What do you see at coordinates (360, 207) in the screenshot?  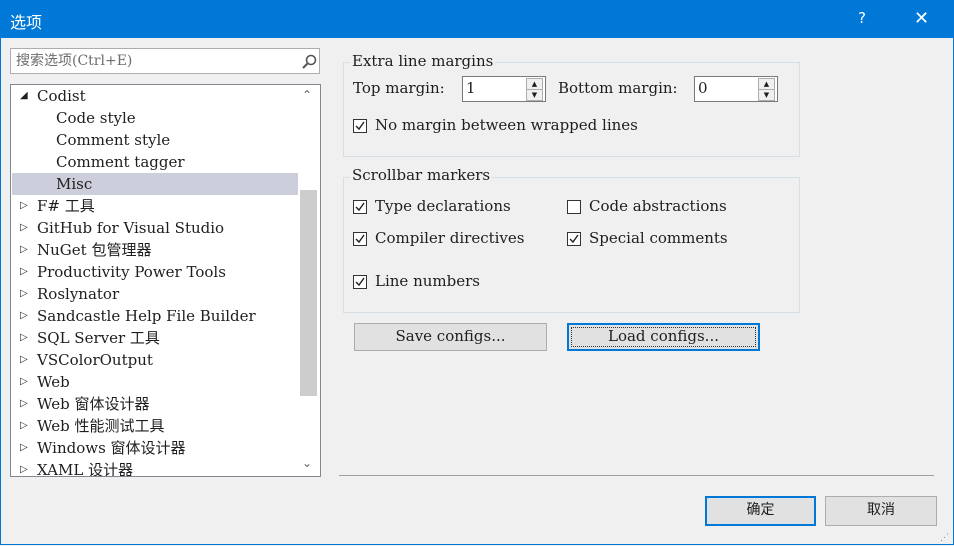 I see `type-declarations-checkbox` at bounding box center [360, 207].